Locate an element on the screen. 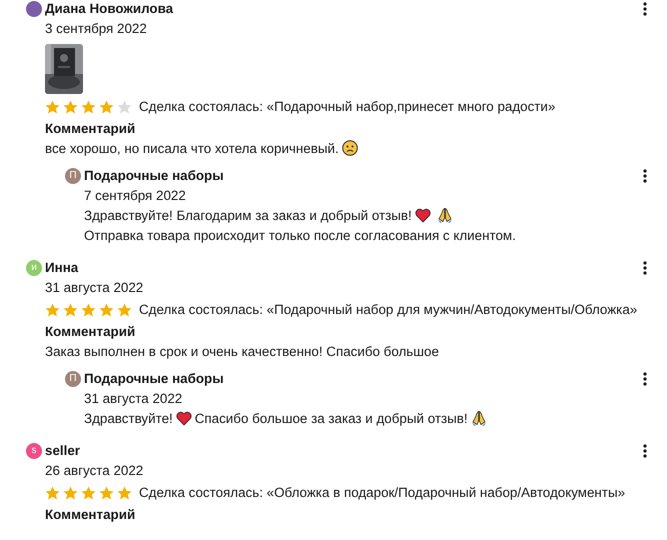 The image size is (667, 540). author-name: seller is located at coordinates (62, 451).